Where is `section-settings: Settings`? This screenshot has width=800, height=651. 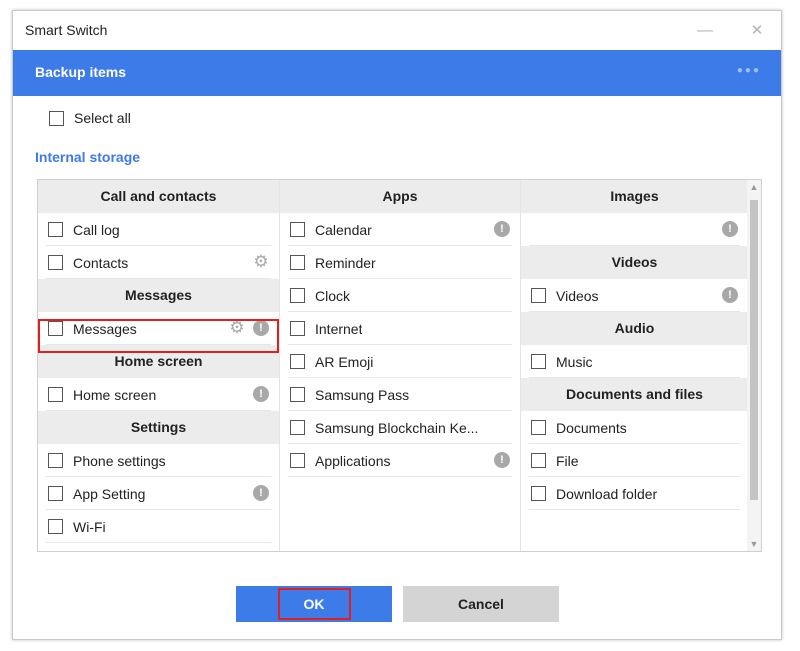 section-settings: Settings is located at coordinates (158, 427).